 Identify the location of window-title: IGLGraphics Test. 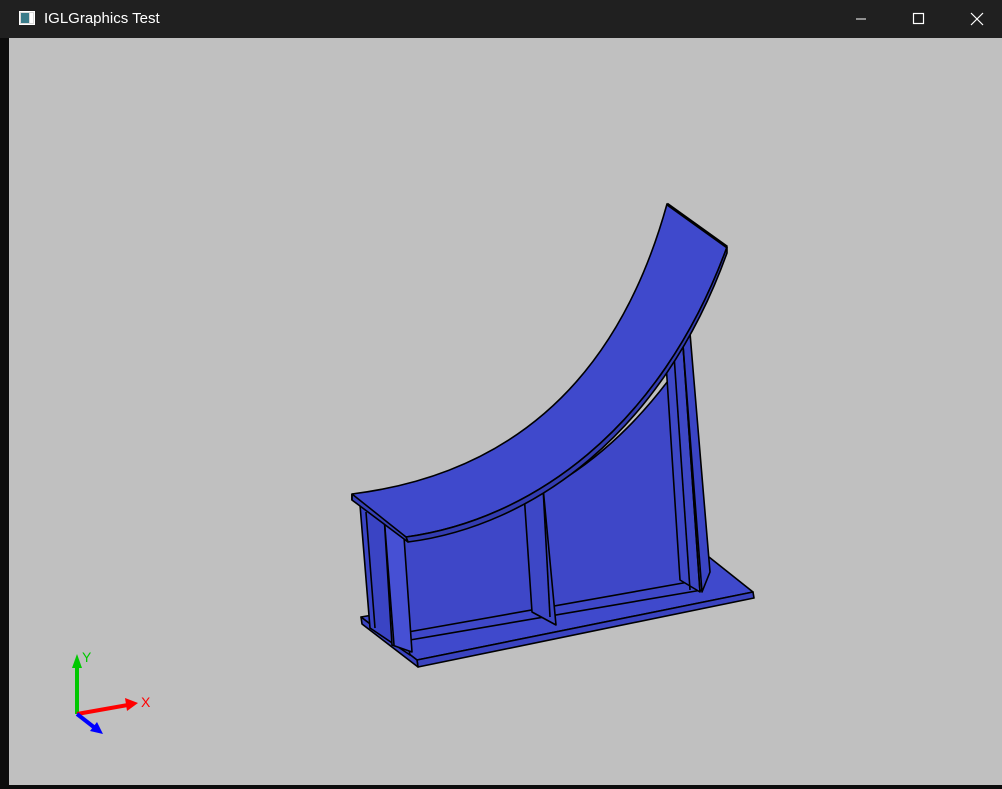
(102, 18).